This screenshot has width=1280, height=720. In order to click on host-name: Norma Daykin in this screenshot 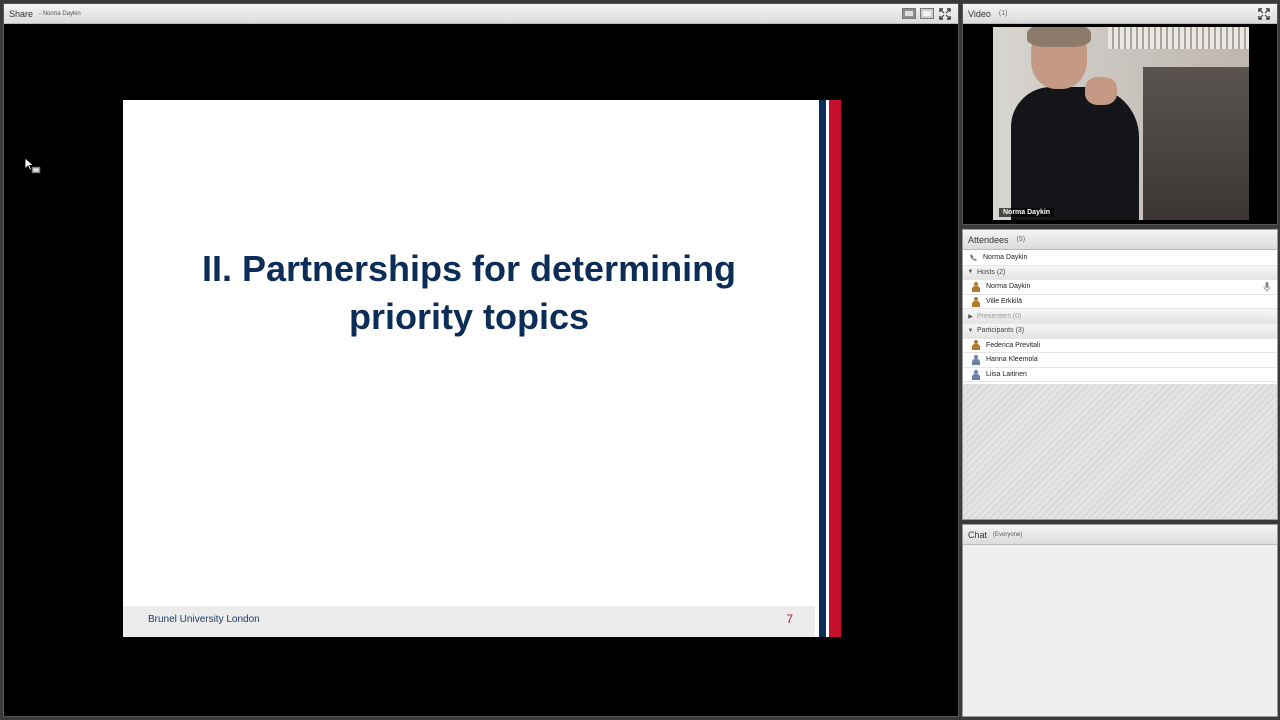, I will do `click(1008, 287)`.